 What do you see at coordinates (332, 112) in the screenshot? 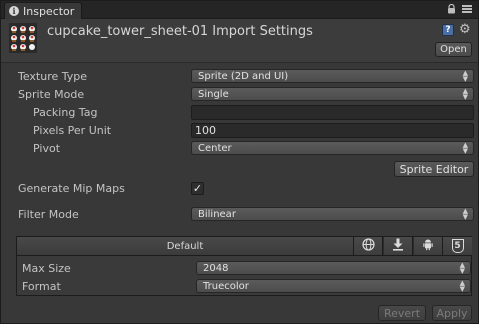
I see `packing-tag-field` at bounding box center [332, 112].